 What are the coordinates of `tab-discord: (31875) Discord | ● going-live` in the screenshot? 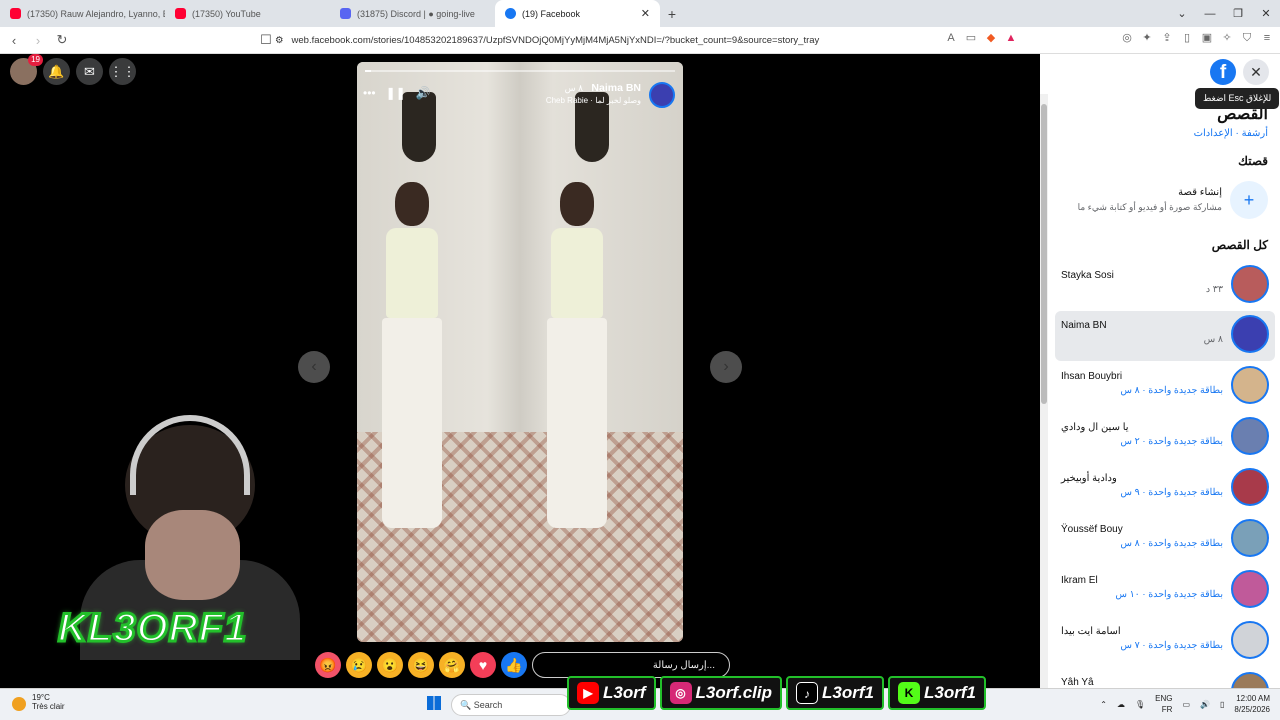 It's located at (412, 13).